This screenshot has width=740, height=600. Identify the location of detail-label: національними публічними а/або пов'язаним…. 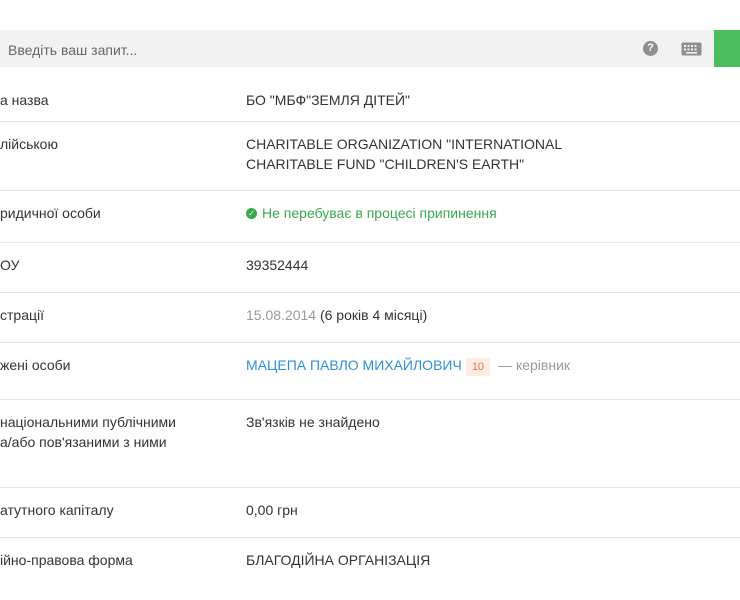
(117, 432).